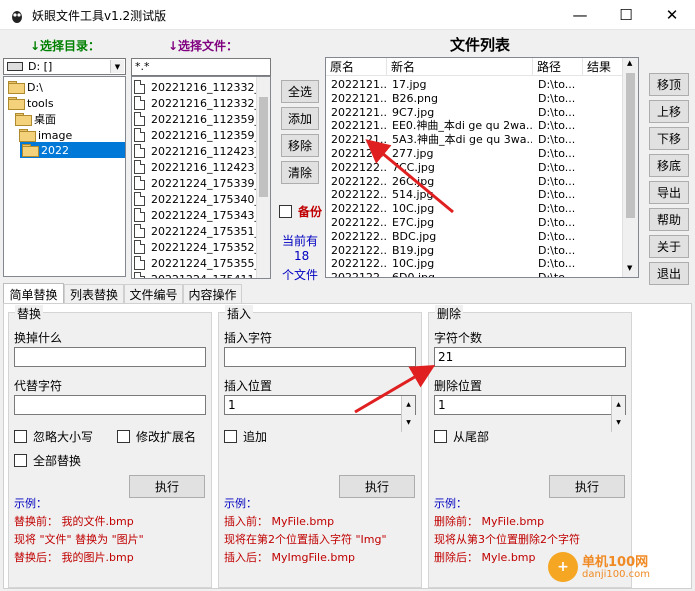 This screenshot has width=695, height=591. What do you see at coordinates (461, 436) in the screenshot?
I see `from-end-checkbox: 从尾部` at bounding box center [461, 436].